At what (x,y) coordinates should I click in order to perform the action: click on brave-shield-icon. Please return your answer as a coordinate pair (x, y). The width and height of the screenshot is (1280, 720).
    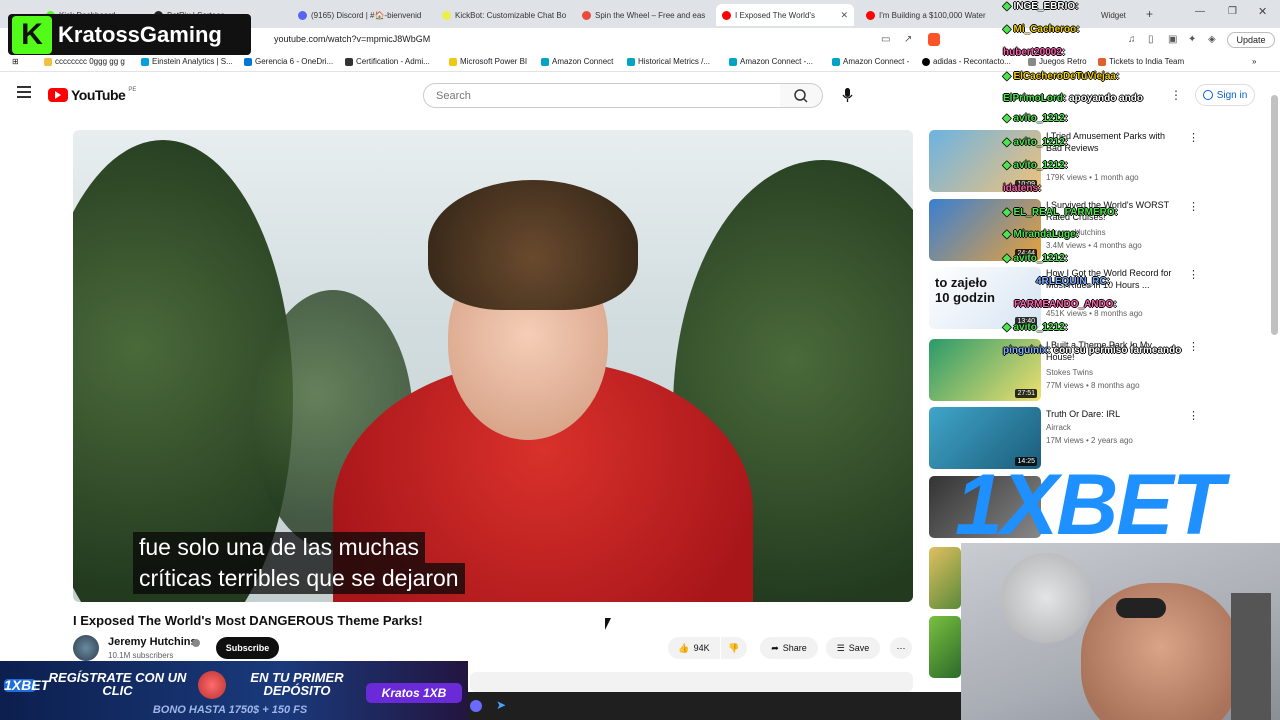
    Looking at the image, I should click on (934, 39).